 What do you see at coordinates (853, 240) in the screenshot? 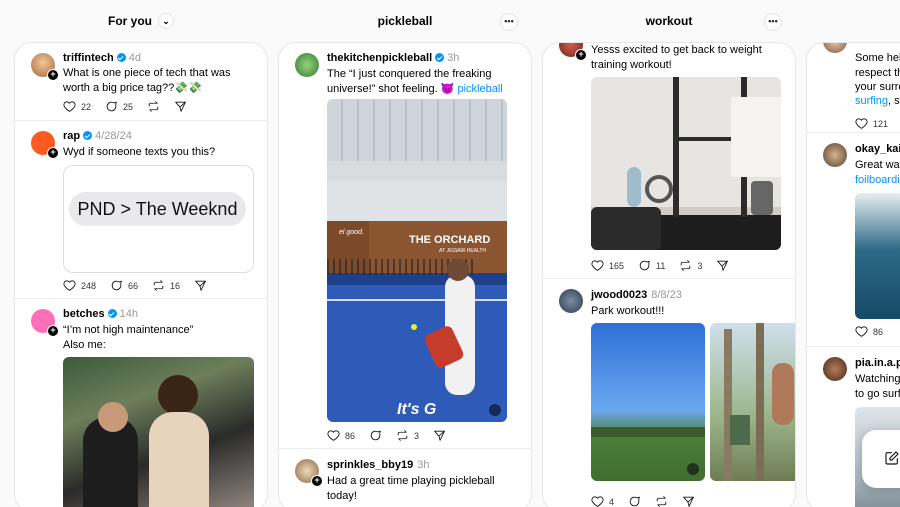
I see `post: okay_kaido Great wav foilboardin 86` at bounding box center [853, 240].